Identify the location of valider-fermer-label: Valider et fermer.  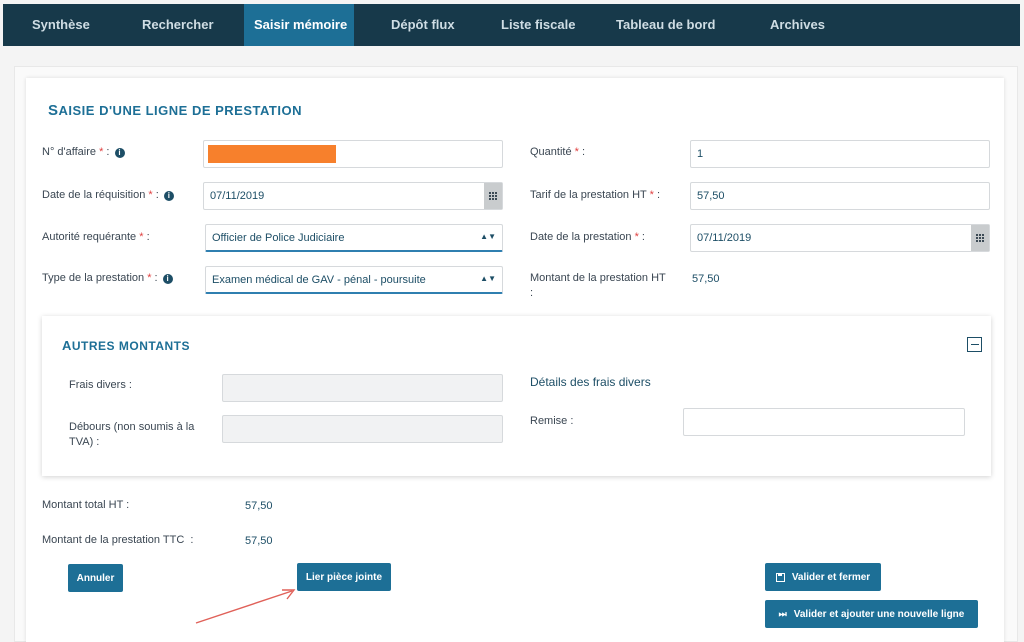
(831, 577).